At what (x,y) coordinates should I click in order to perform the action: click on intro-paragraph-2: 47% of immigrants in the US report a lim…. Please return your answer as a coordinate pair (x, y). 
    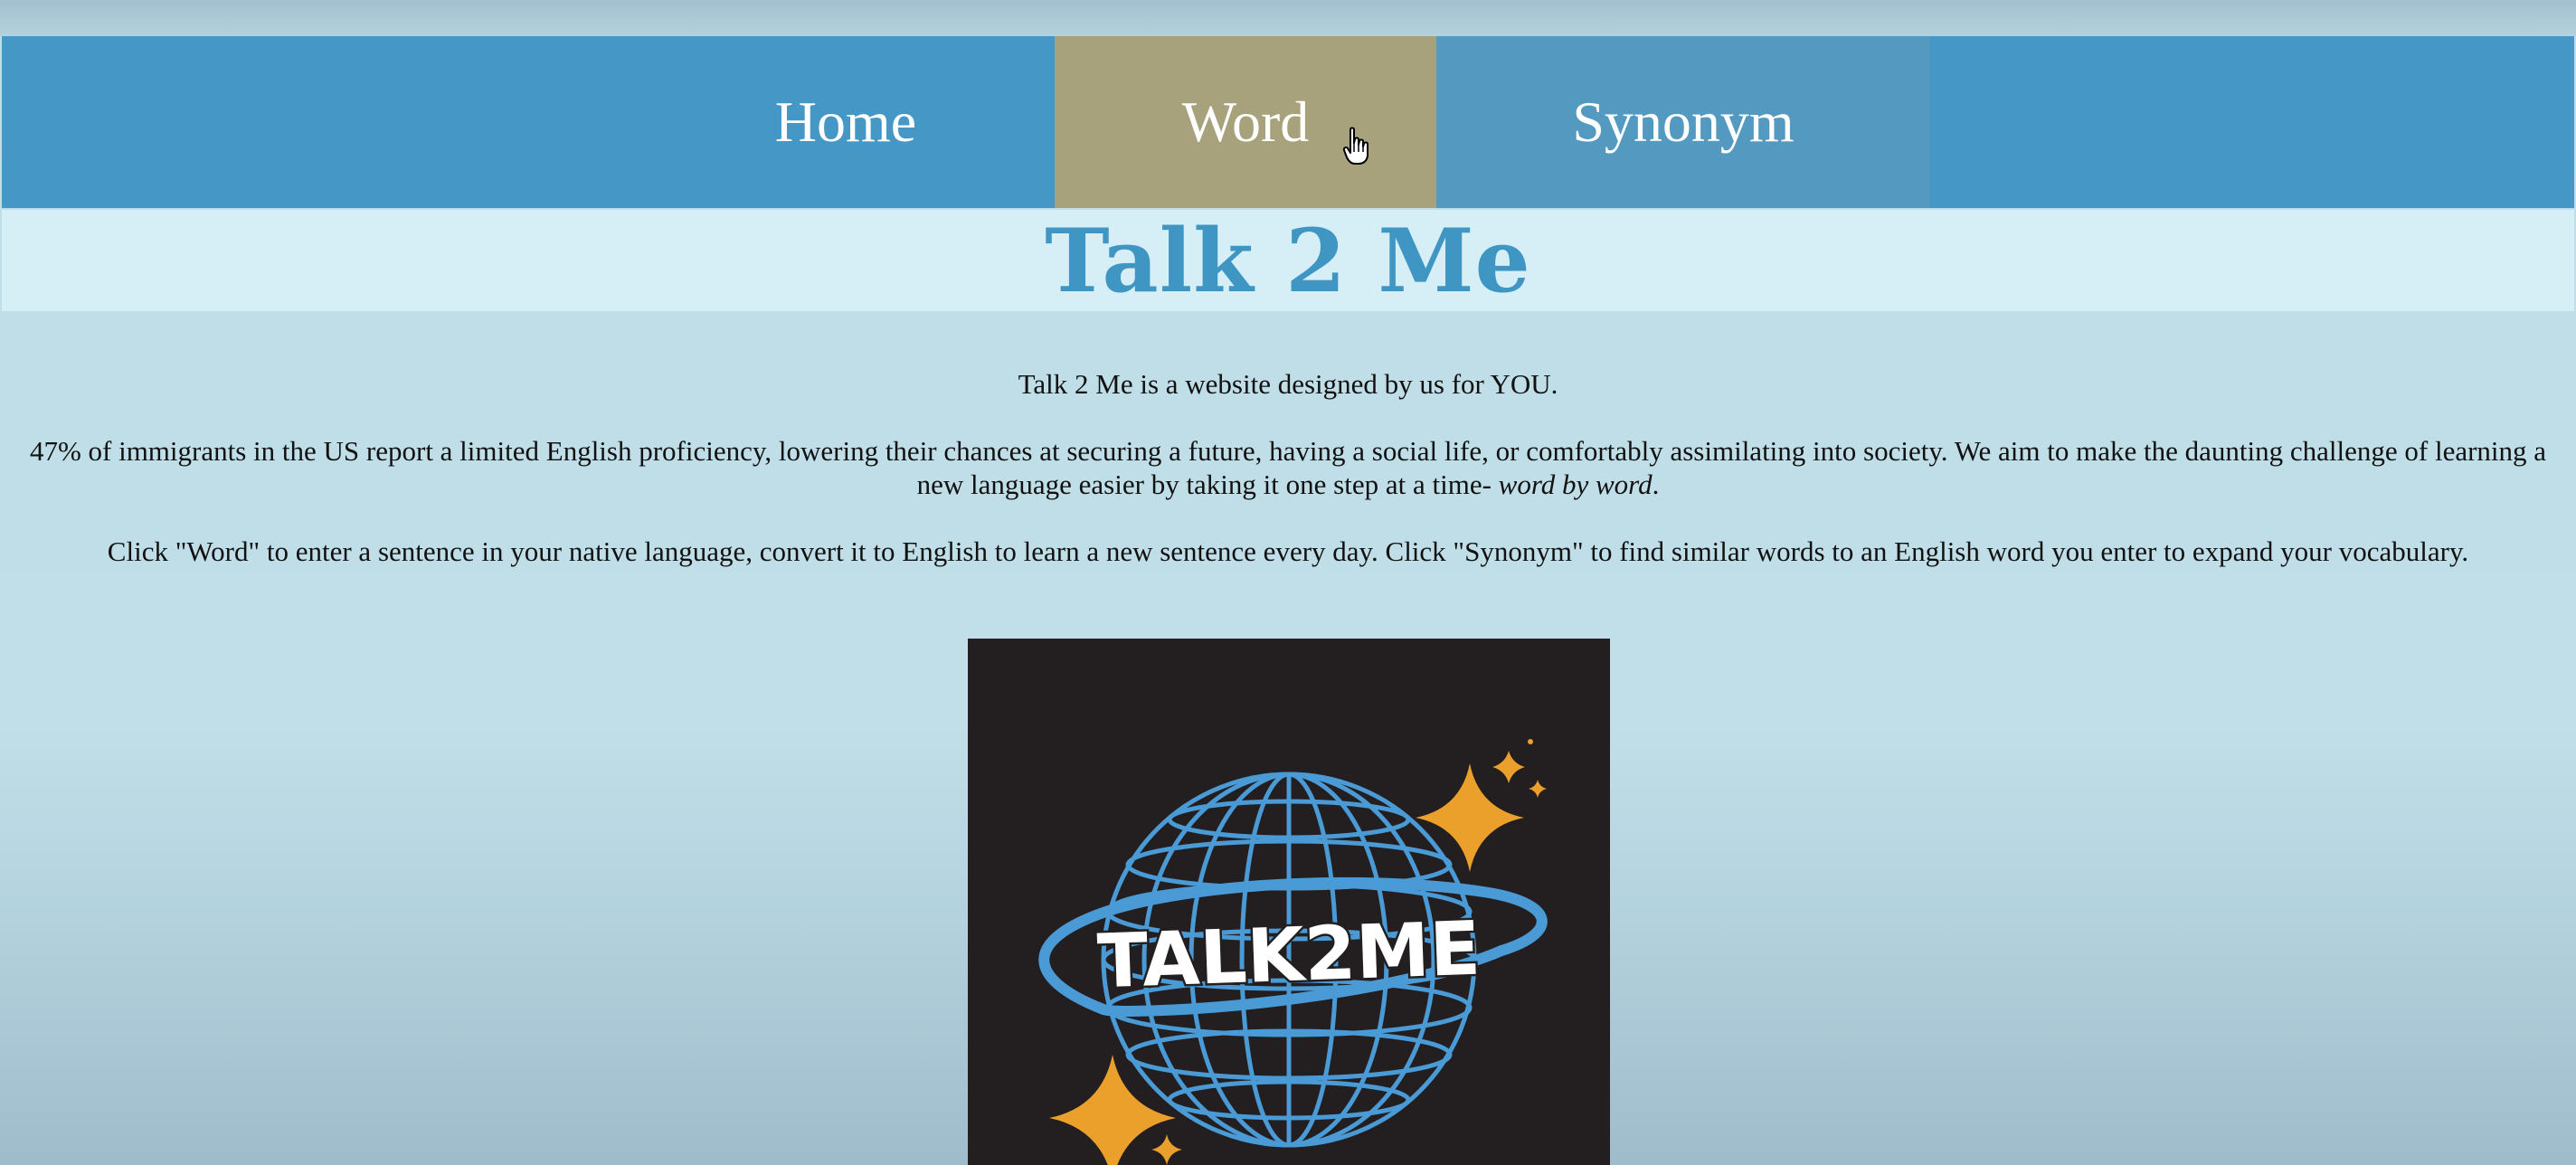
    Looking at the image, I should click on (1288, 468).